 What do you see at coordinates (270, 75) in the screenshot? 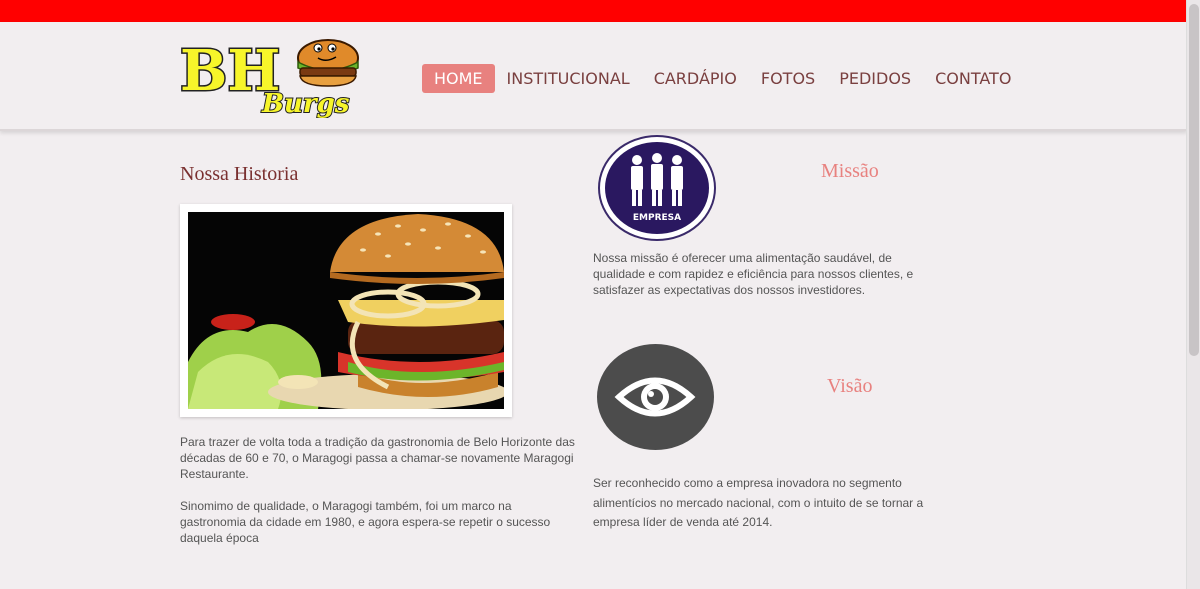
I see `bh-burgs-logo: BH Burgs` at bounding box center [270, 75].